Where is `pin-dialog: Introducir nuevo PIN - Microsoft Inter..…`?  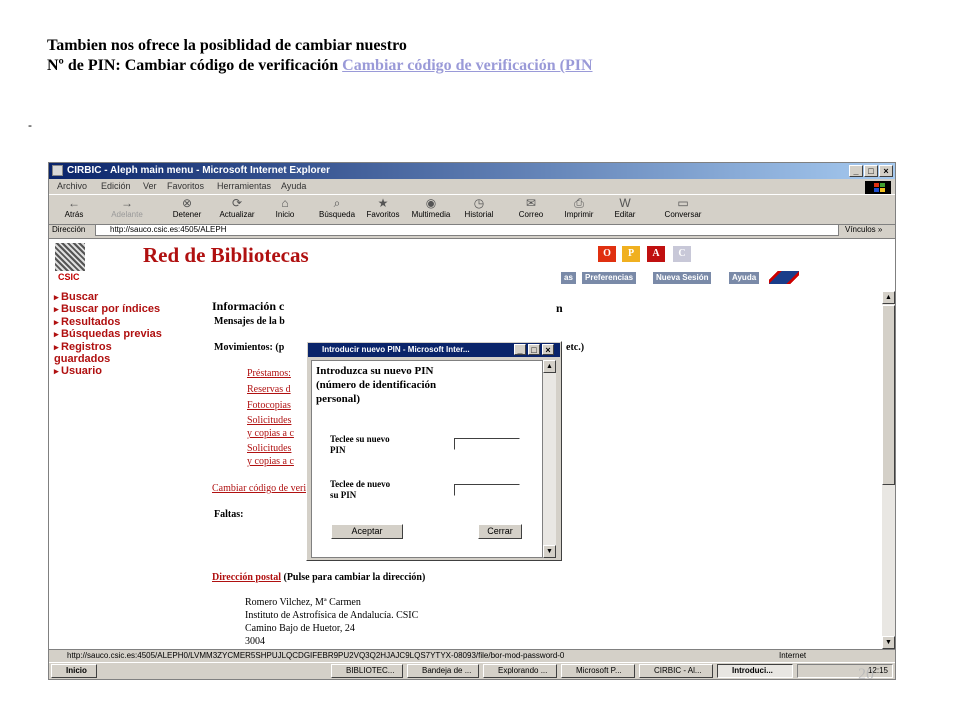
pin-dialog: Introducir nuevo PIN - Microsoft Inter..… is located at coordinates (434, 451).